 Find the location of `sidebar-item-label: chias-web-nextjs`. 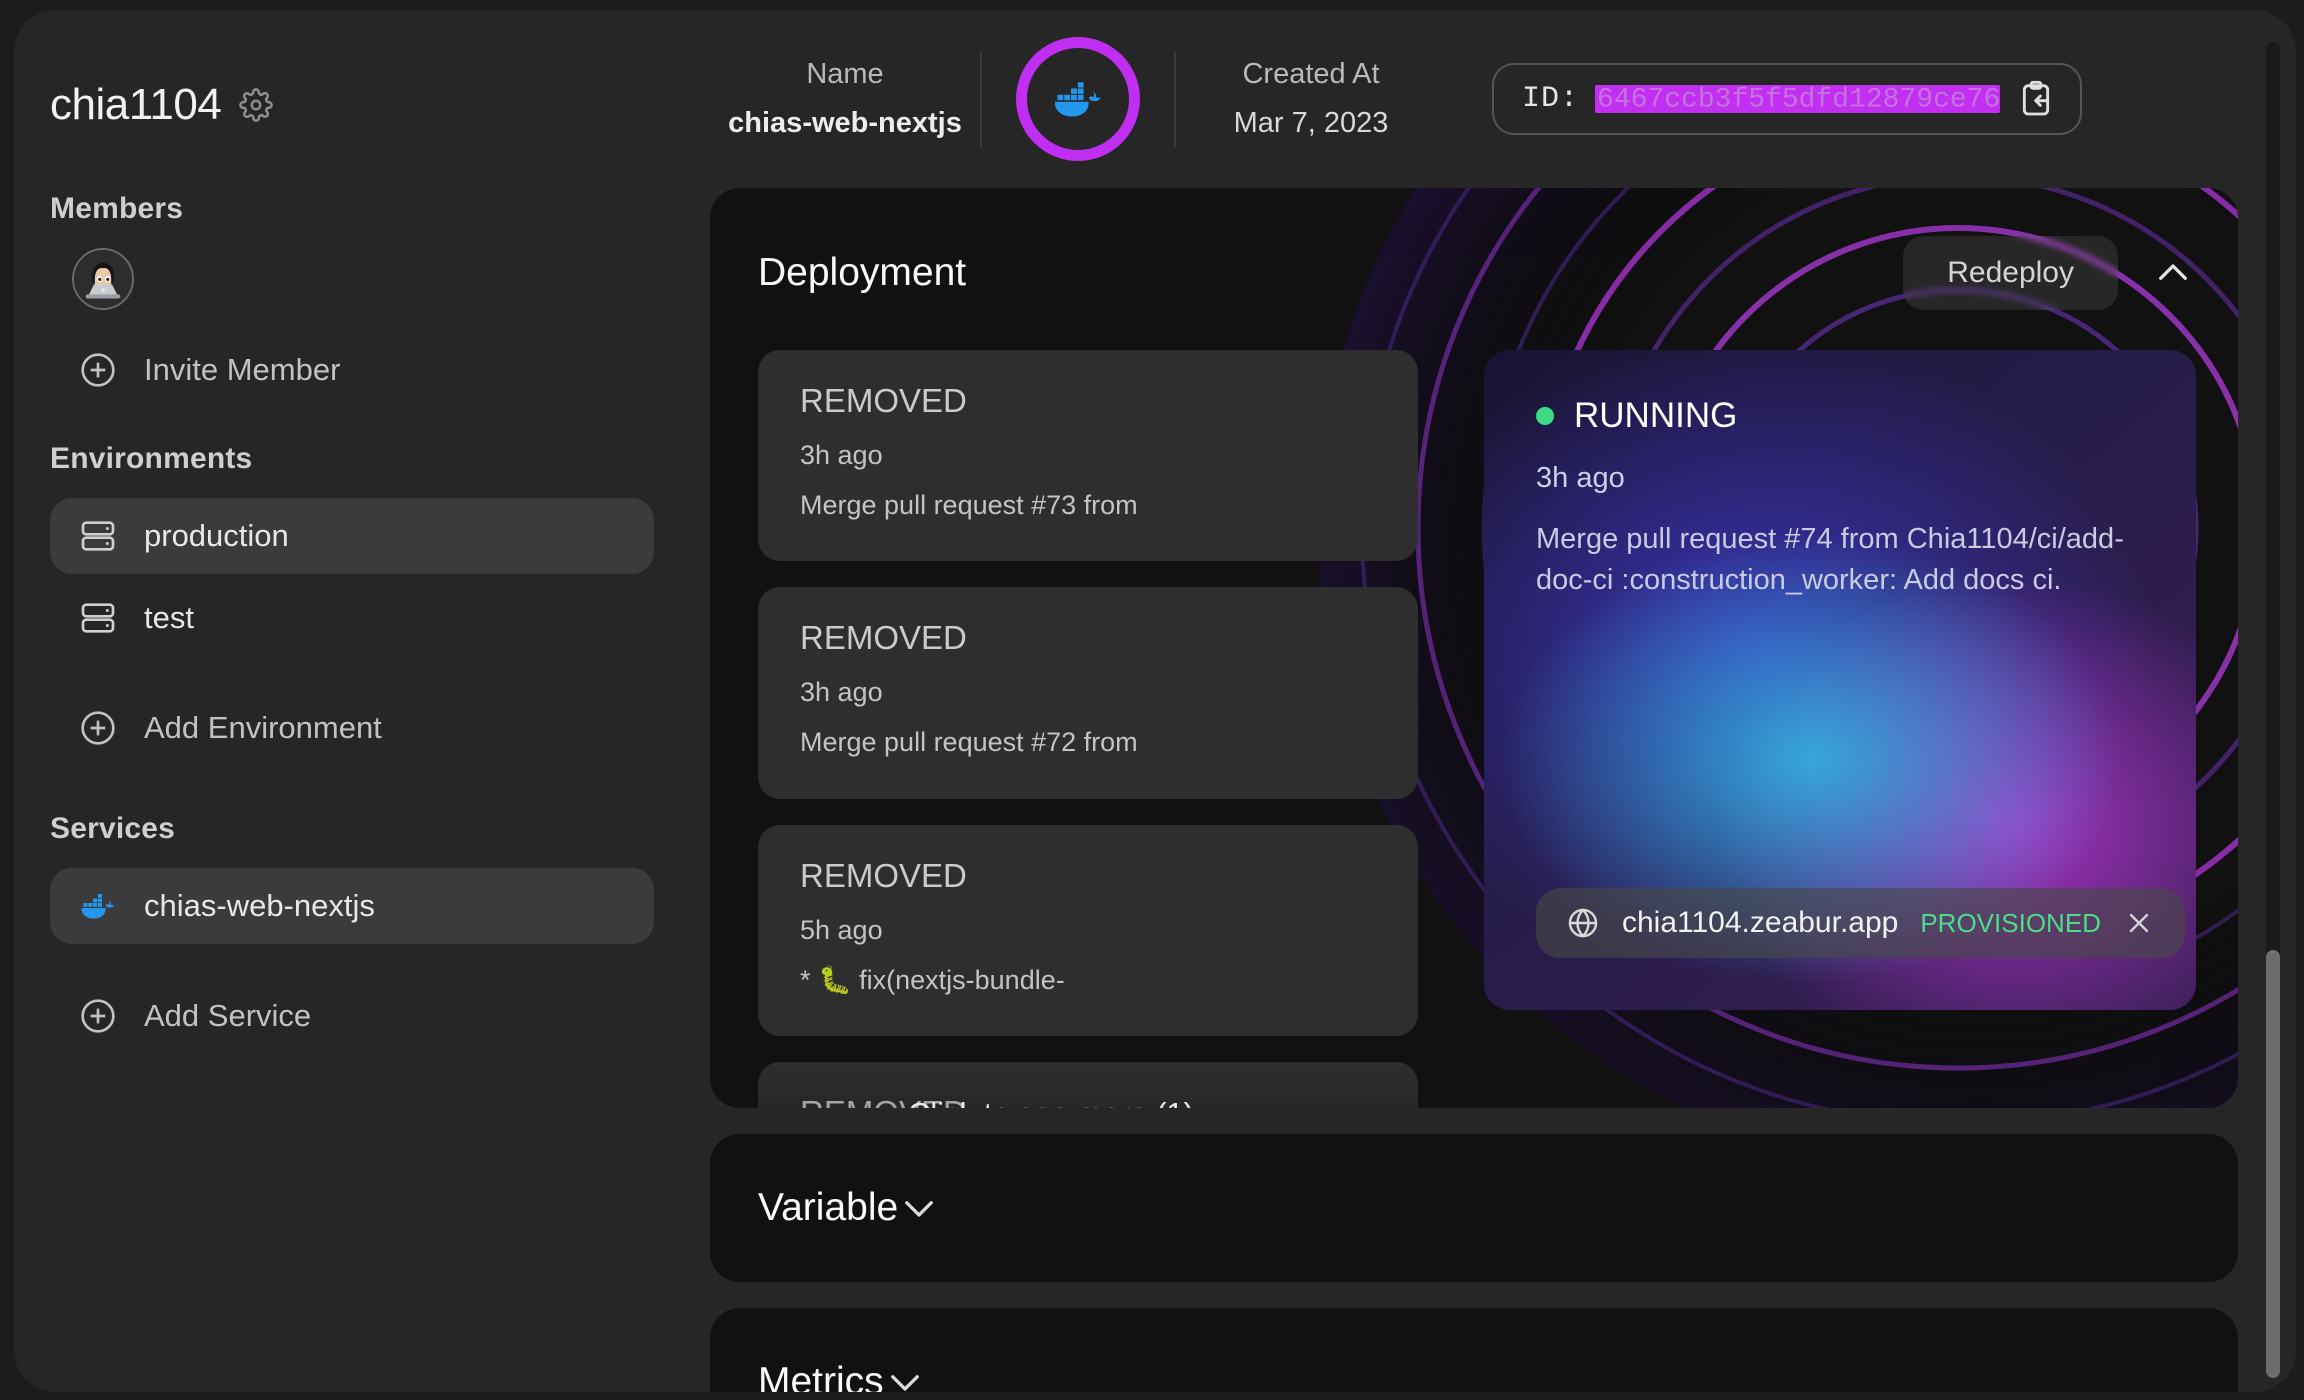

sidebar-item-label: chias-web-nextjs is located at coordinates (259, 905).